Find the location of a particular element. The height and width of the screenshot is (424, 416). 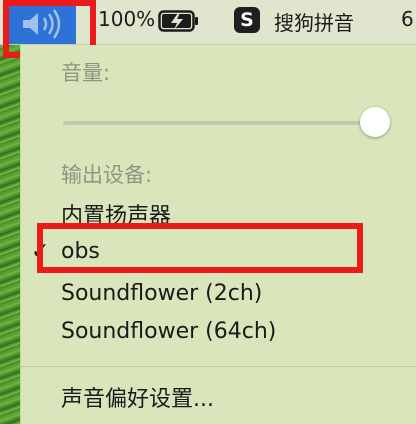

volume-slider-track is located at coordinates (219, 123).